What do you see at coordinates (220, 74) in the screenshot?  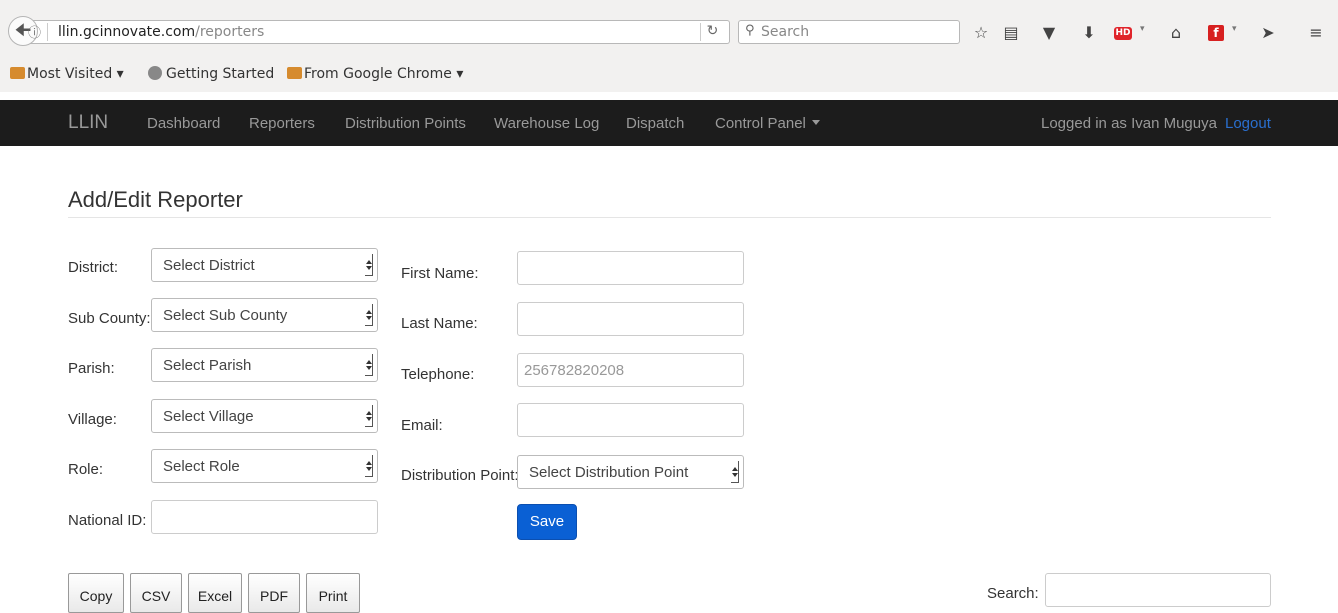 I see `bookmark-label: Getting Started` at bounding box center [220, 74].